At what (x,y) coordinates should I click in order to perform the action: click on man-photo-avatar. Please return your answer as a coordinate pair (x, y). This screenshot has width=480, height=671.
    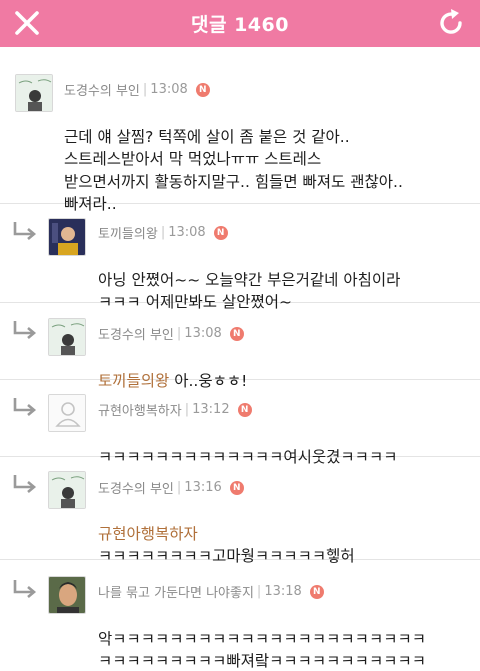
    Looking at the image, I should click on (67, 595).